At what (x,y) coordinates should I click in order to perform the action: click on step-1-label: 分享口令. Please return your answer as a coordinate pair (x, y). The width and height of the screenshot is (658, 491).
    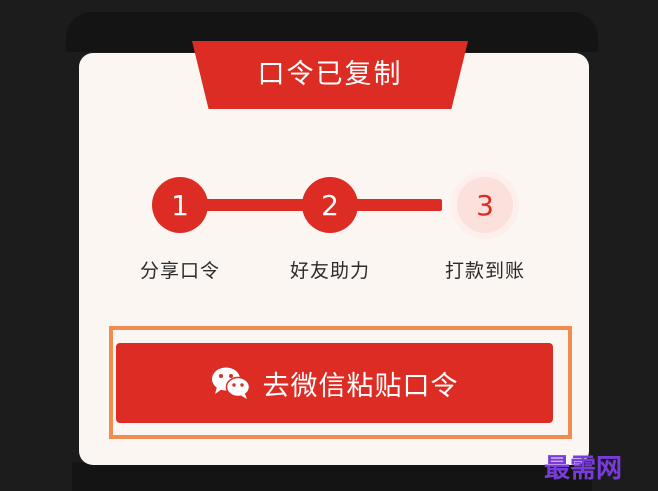
    Looking at the image, I should click on (179, 271).